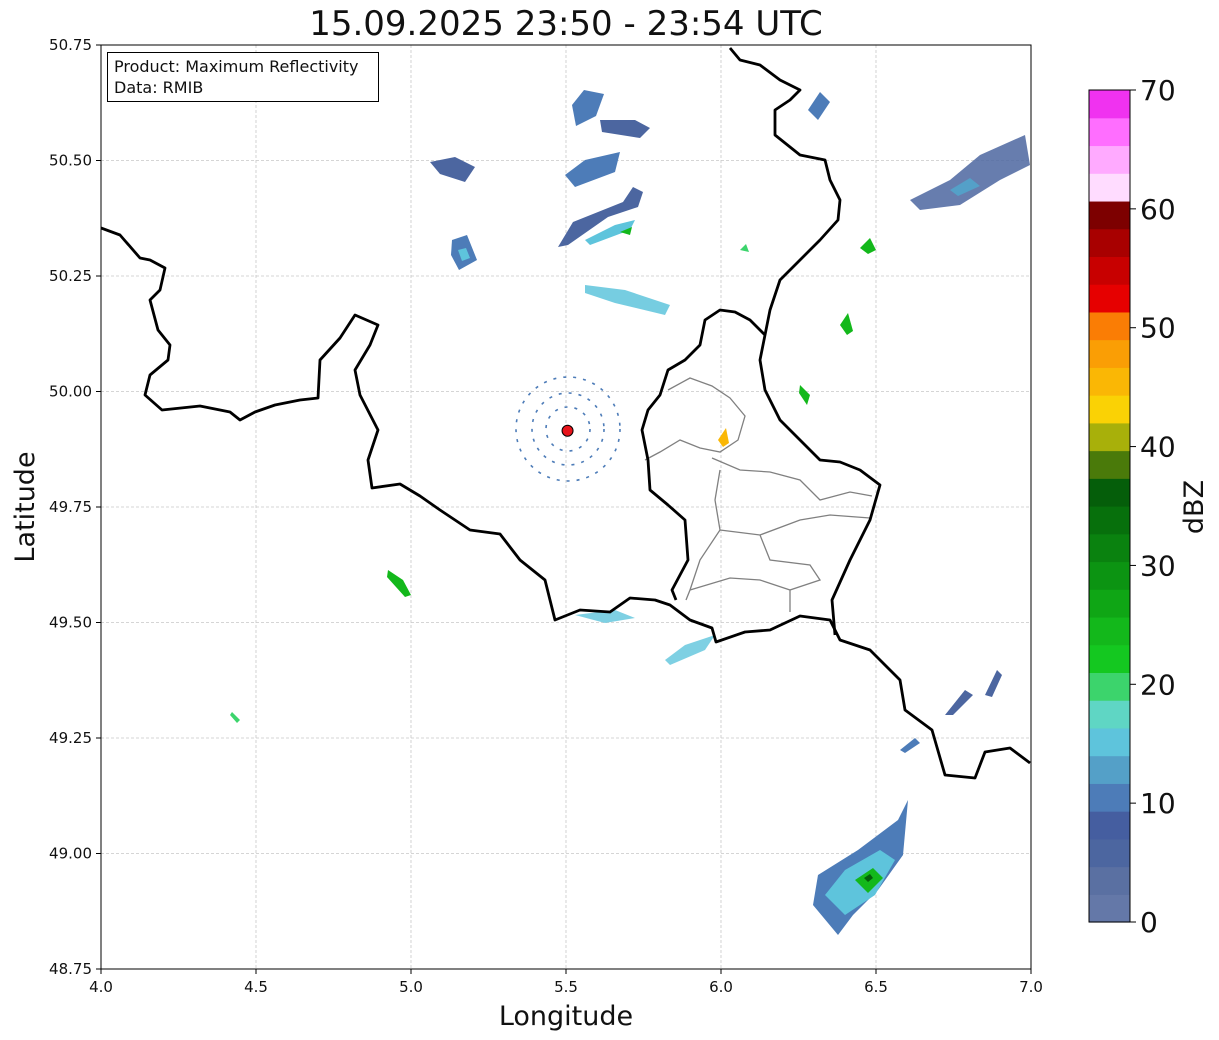 This screenshot has height=1040, width=1219. What do you see at coordinates (25, 506) in the screenshot?
I see `y-axis-label: Latitude` at bounding box center [25, 506].